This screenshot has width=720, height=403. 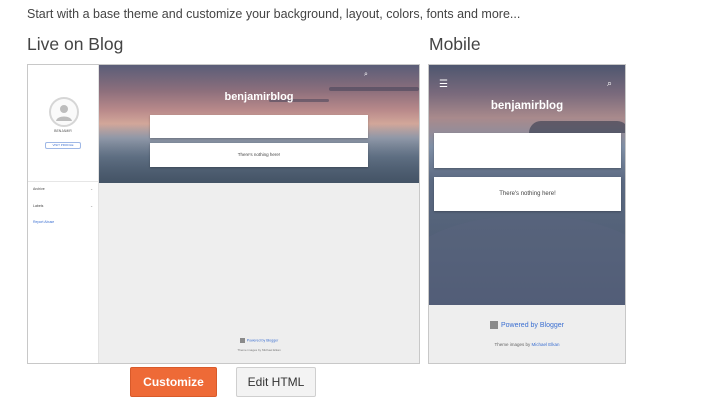 What do you see at coordinates (527, 260) in the screenshot?
I see `sand-dune` at bounding box center [527, 260].